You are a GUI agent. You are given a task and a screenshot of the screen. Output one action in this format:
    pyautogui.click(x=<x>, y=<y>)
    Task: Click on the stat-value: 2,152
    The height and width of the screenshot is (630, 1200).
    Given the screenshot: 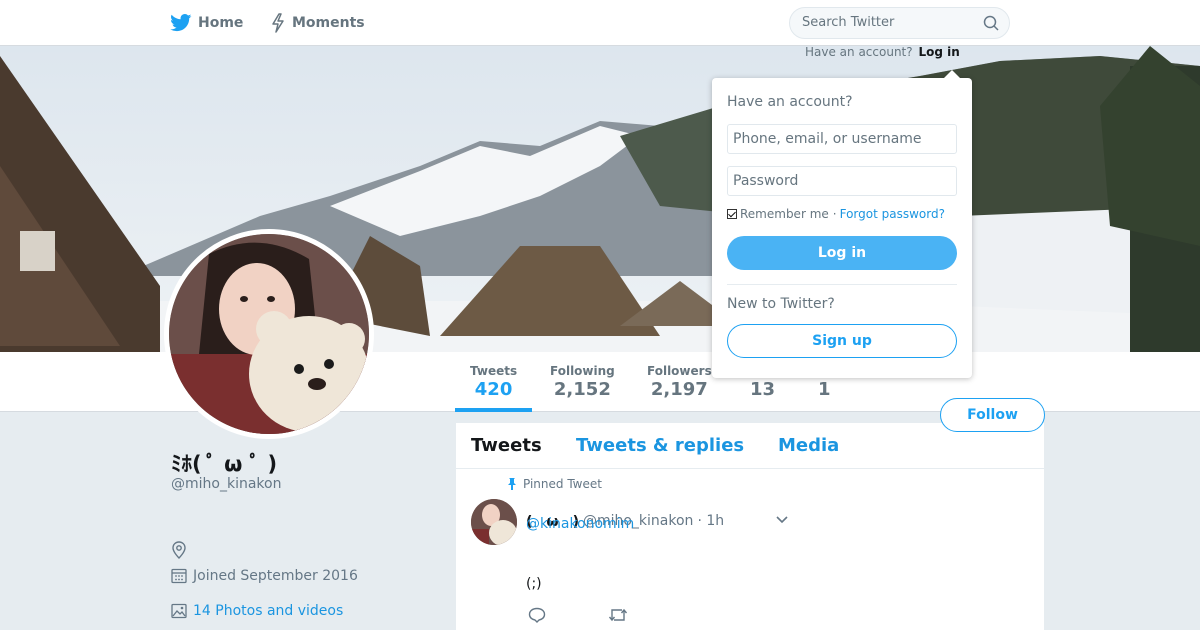 What is the action you would take?
    pyautogui.click(x=582, y=389)
    